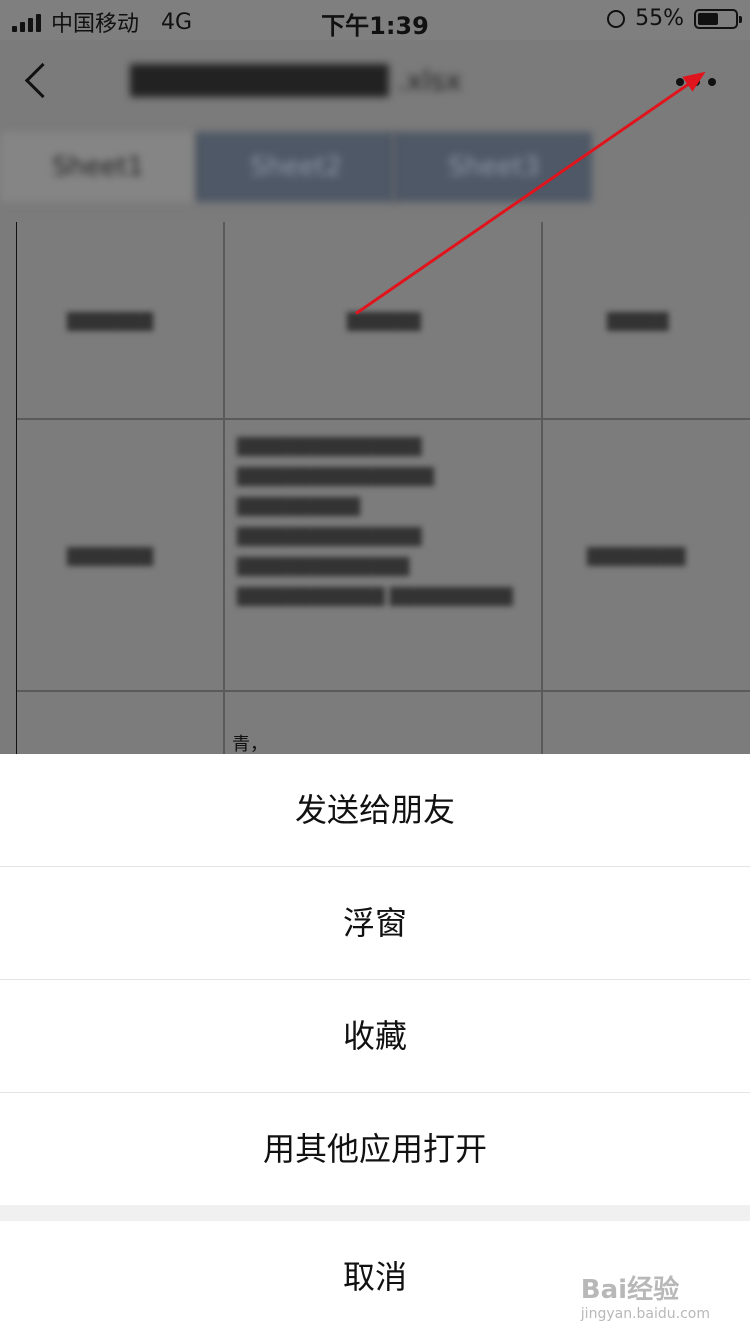 This screenshot has width=750, height=1334. What do you see at coordinates (98, 167) in the screenshot?
I see `tab-sheet1: Sheet1` at bounding box center [98, 167].